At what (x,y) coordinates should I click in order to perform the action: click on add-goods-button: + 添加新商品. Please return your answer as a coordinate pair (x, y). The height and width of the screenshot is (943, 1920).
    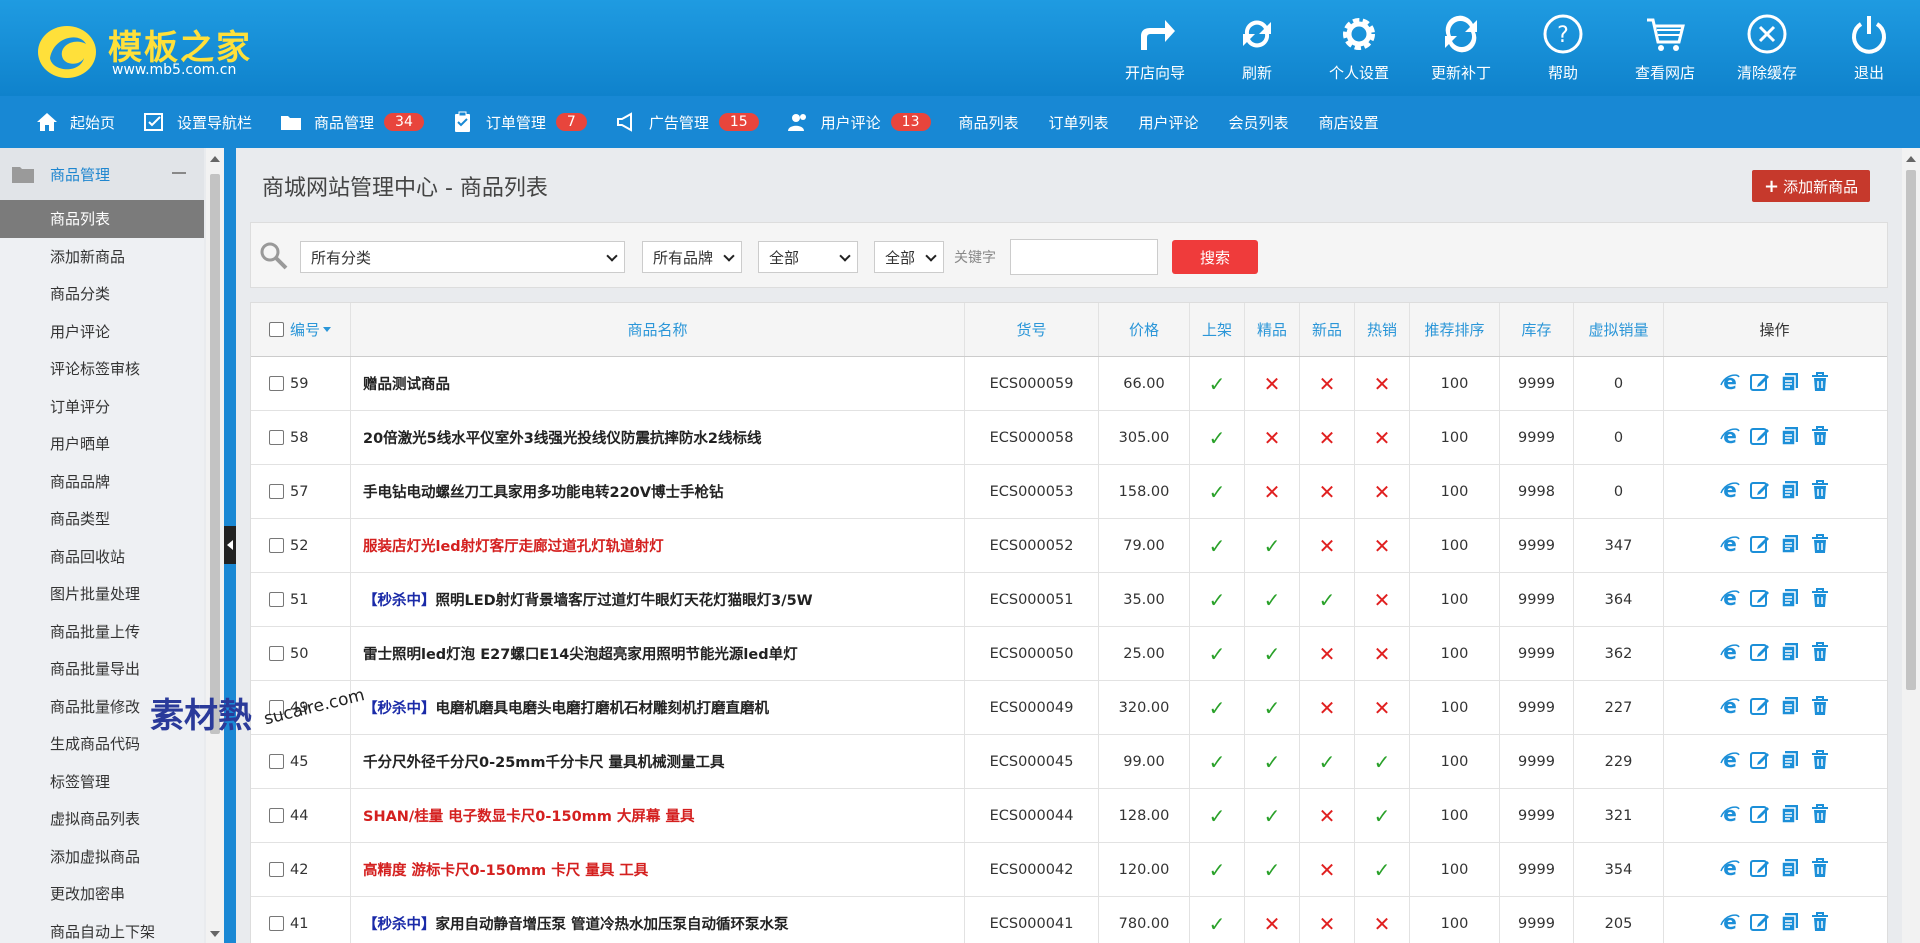
    Looking at the image, I should click on (1811, 186).